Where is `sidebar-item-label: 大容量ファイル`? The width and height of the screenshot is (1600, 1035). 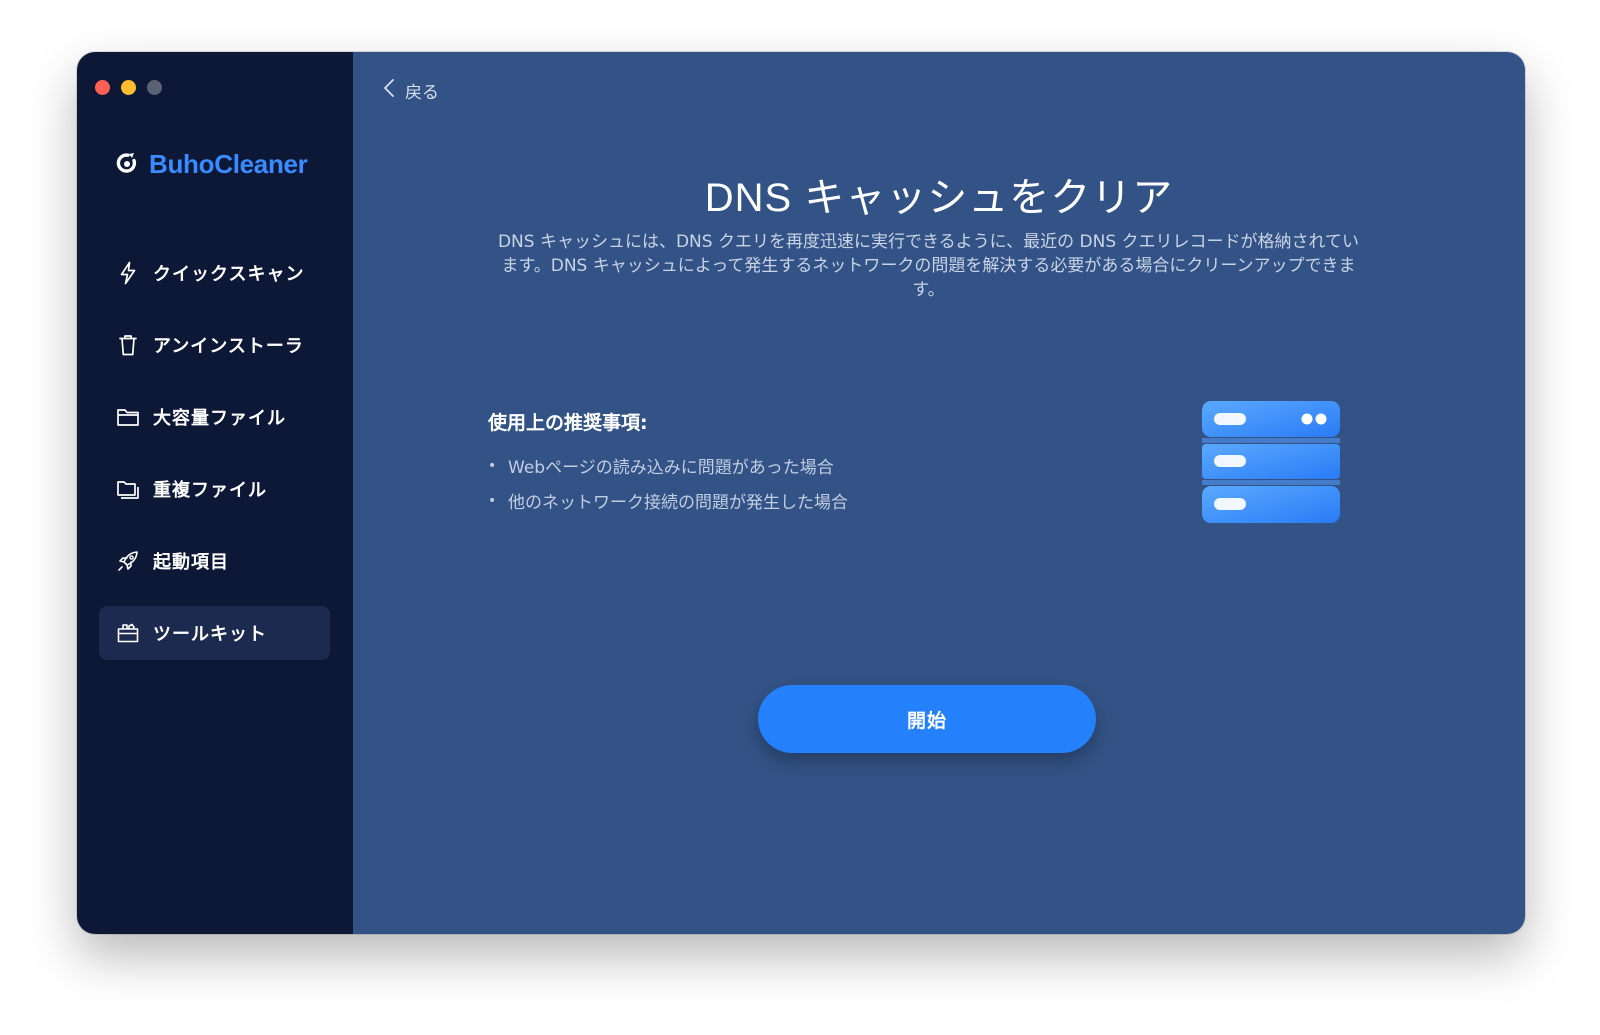 sidebar-item-label: 大容量ファイル is located at coordinates (219, 418).